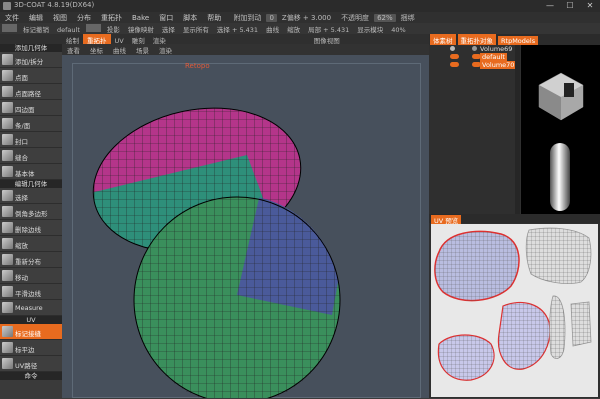 This screenshot has width=600, height=399. Describe the element at coordinates (247, 17) in the screenshot. I see `attach-control: 附加到动` at that location.